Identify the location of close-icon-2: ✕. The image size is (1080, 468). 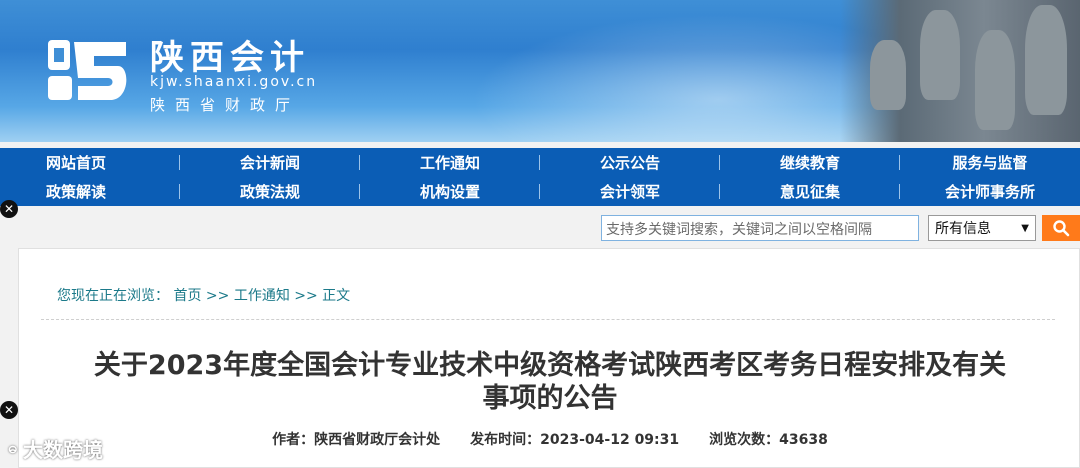
(9, 410).